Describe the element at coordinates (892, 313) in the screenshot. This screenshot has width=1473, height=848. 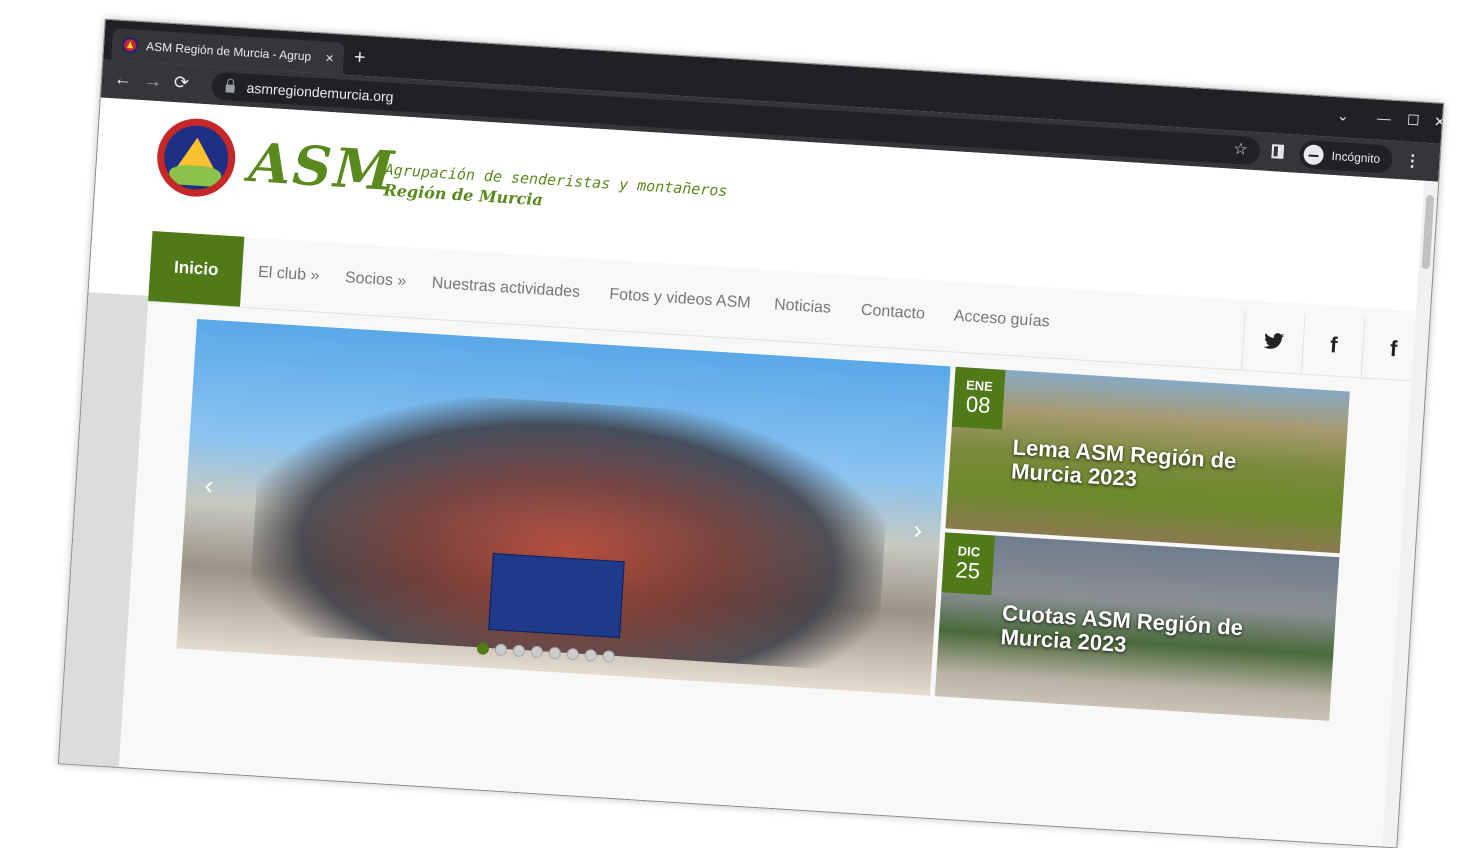
I see `menu-item-contacto: Contacto` at that location.